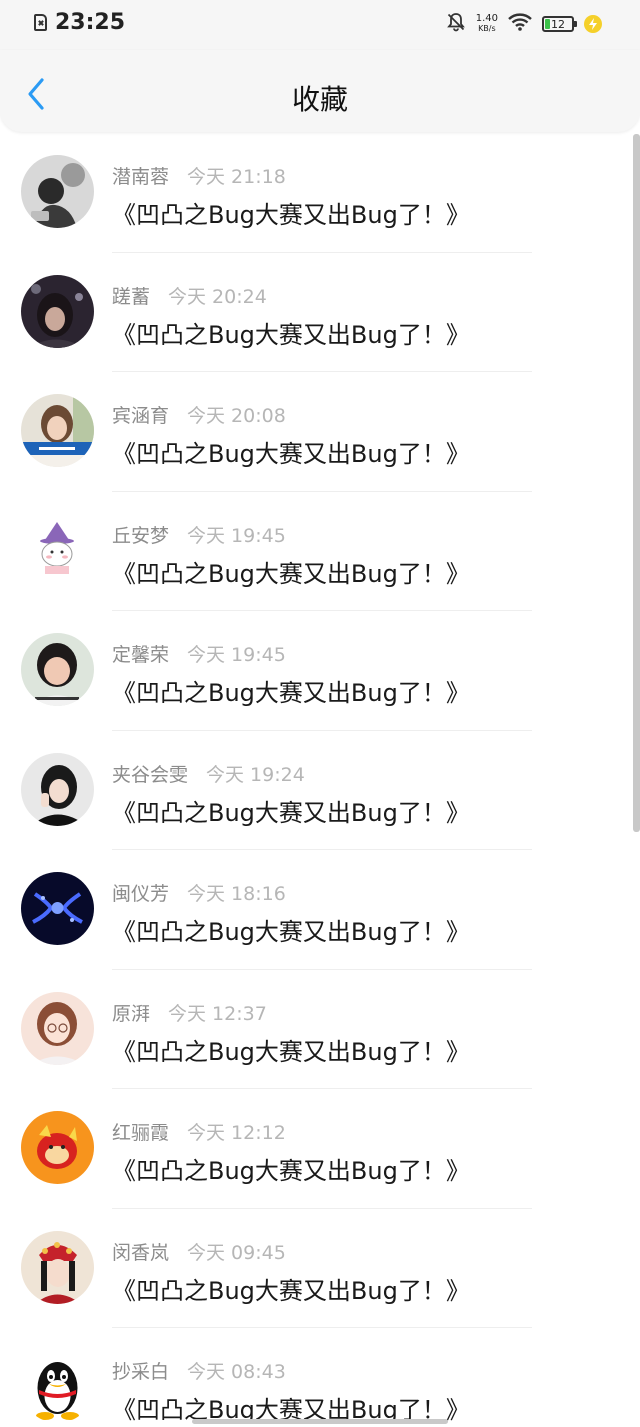 Image resolution: width=640 pixels, height=1427 pixels. Describe the element at coordinates (141, 894) in the screenshot. I see `user-name: 闽仪芳` at that location.